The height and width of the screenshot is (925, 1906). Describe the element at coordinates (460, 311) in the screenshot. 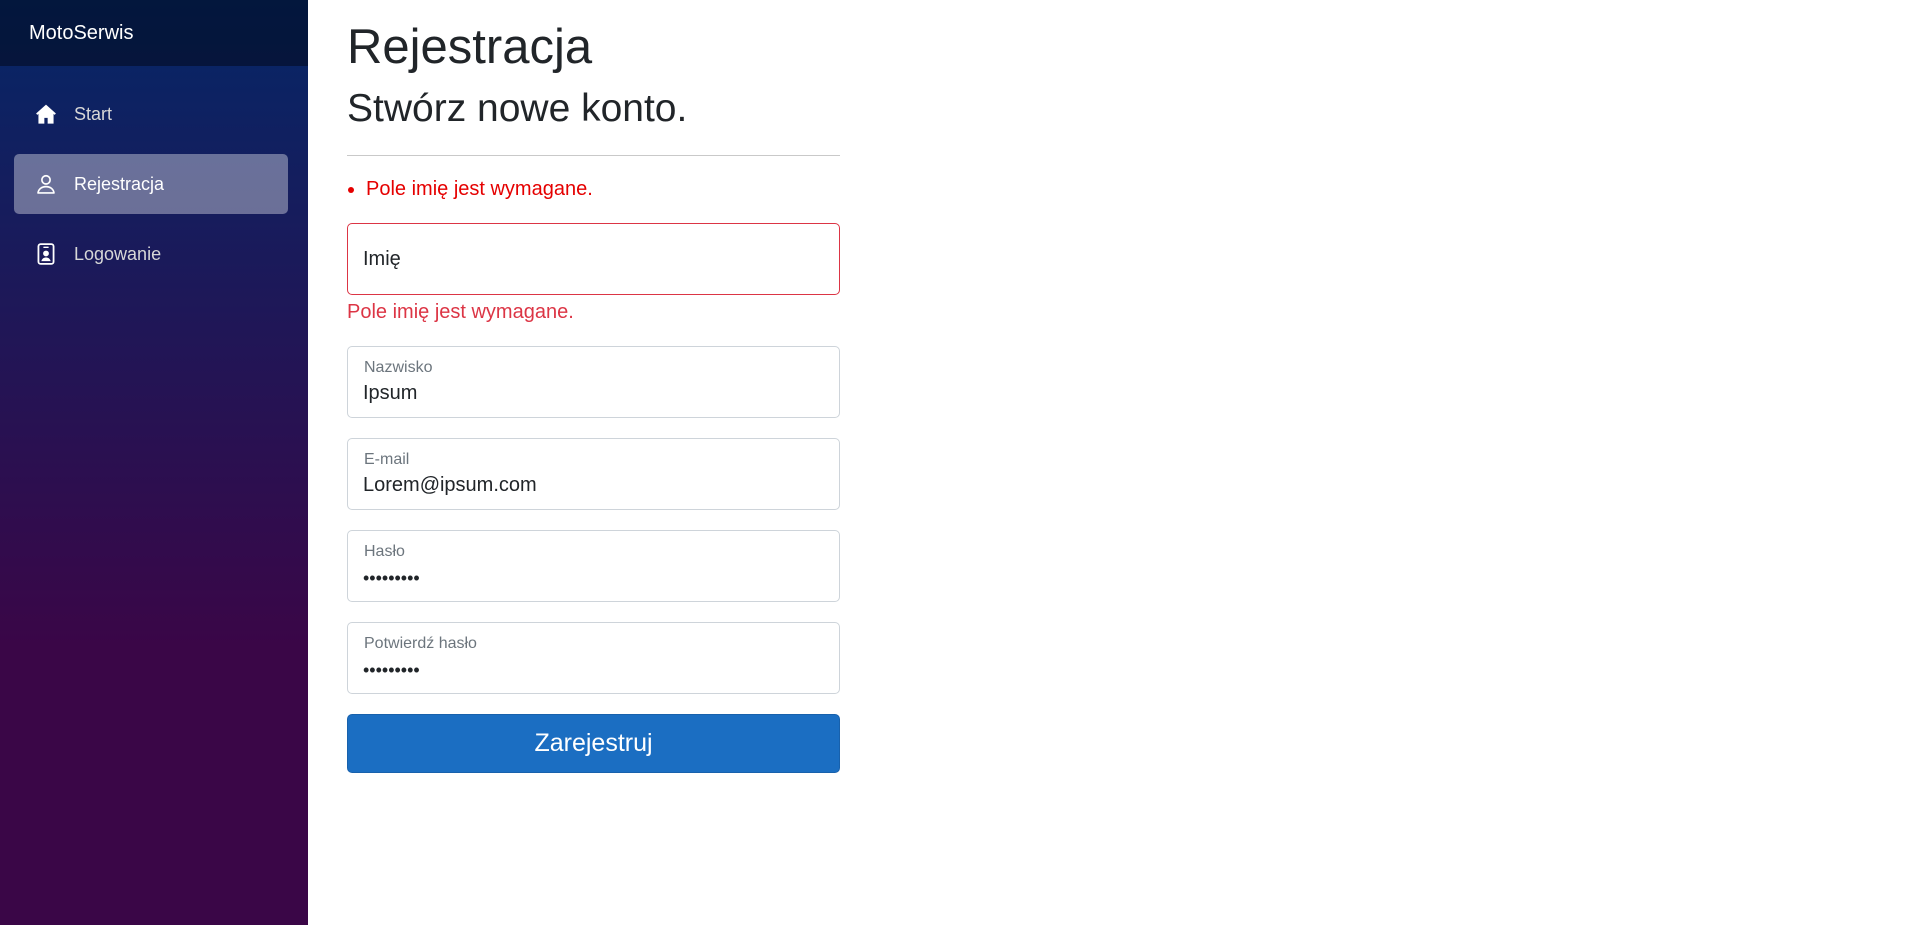

I see `first-name-validation-message: Pole imię jest wymagane.` at that location.